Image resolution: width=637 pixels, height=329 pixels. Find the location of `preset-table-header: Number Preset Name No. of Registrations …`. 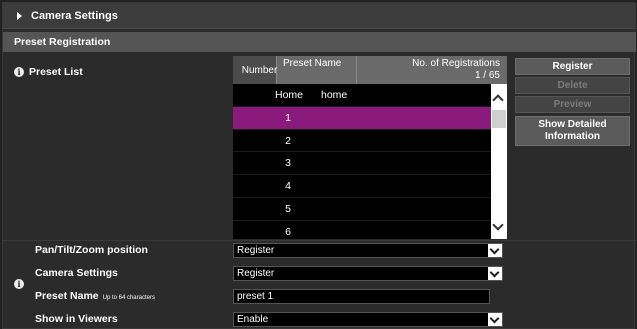

preset-table-header: Number Preset Name No. of Registrations … is located at coordinates (370, 70).